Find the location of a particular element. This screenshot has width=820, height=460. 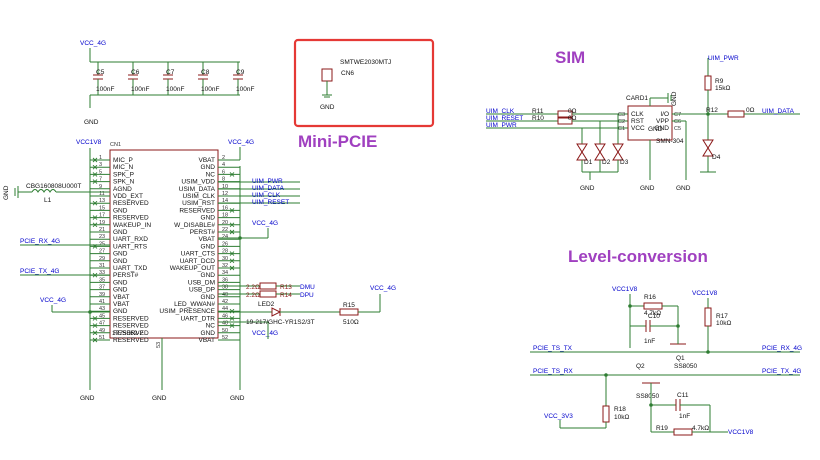

led2-ref: LED2 is located at coordinates (266, 304).